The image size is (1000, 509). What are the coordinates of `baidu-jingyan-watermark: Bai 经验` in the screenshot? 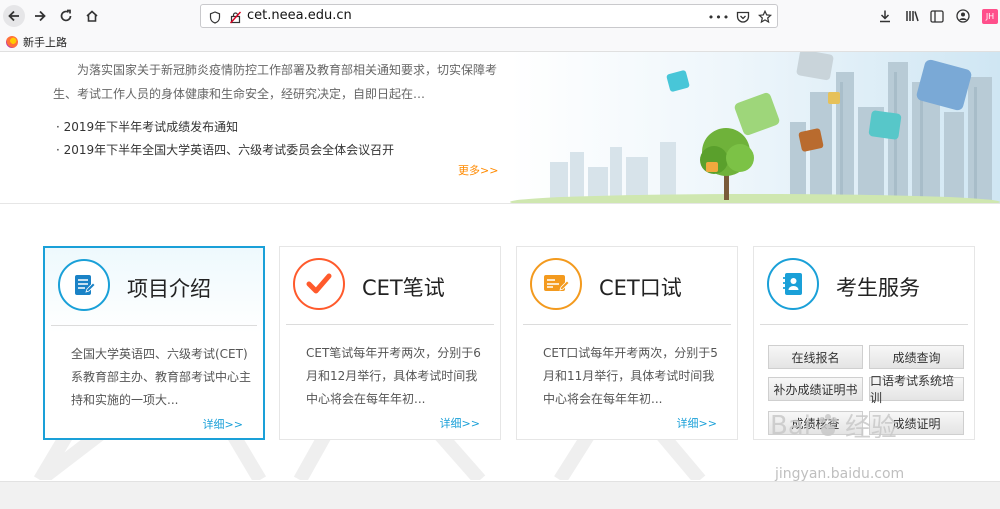 It's located at (833, 425).